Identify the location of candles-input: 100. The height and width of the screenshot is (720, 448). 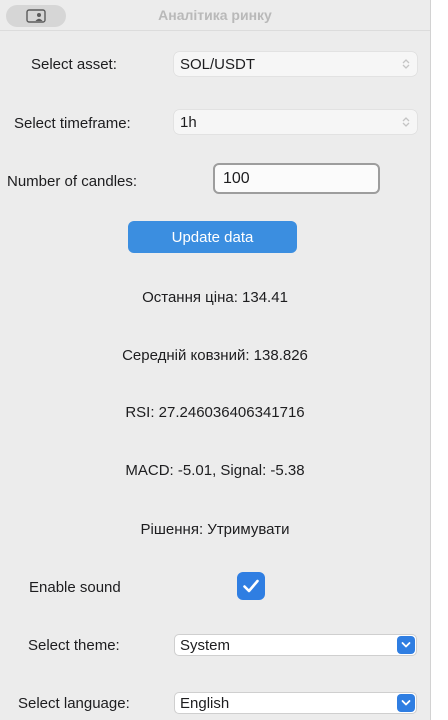
(296, 178).